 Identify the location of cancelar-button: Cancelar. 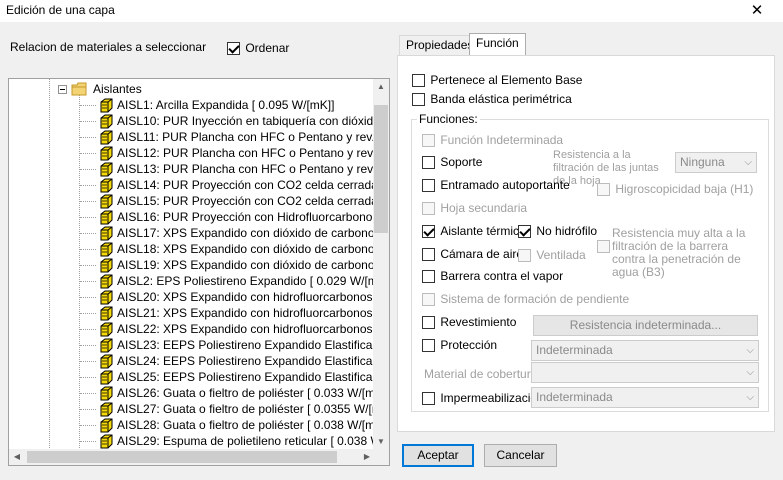
(520, 455).